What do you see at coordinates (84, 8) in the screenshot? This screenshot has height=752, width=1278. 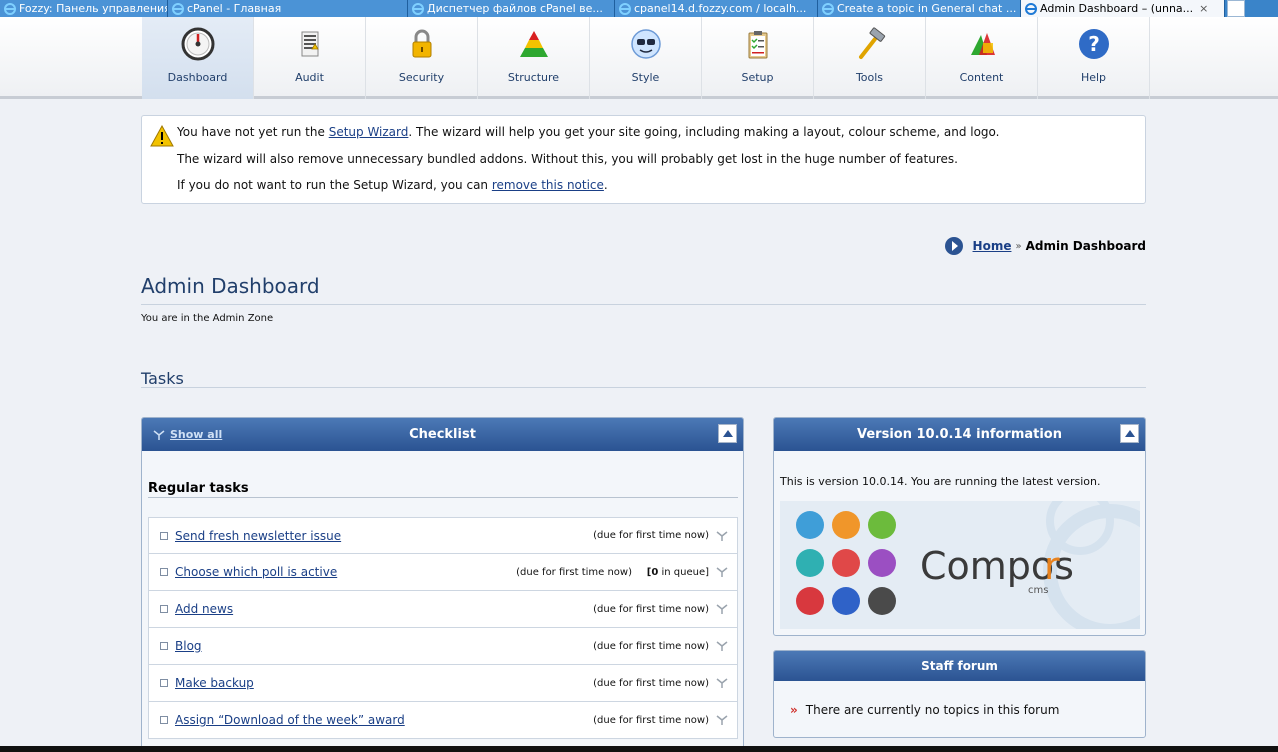 I see `browser-tab: Fozzy: Панель управления` at bounding box center [84, 8].